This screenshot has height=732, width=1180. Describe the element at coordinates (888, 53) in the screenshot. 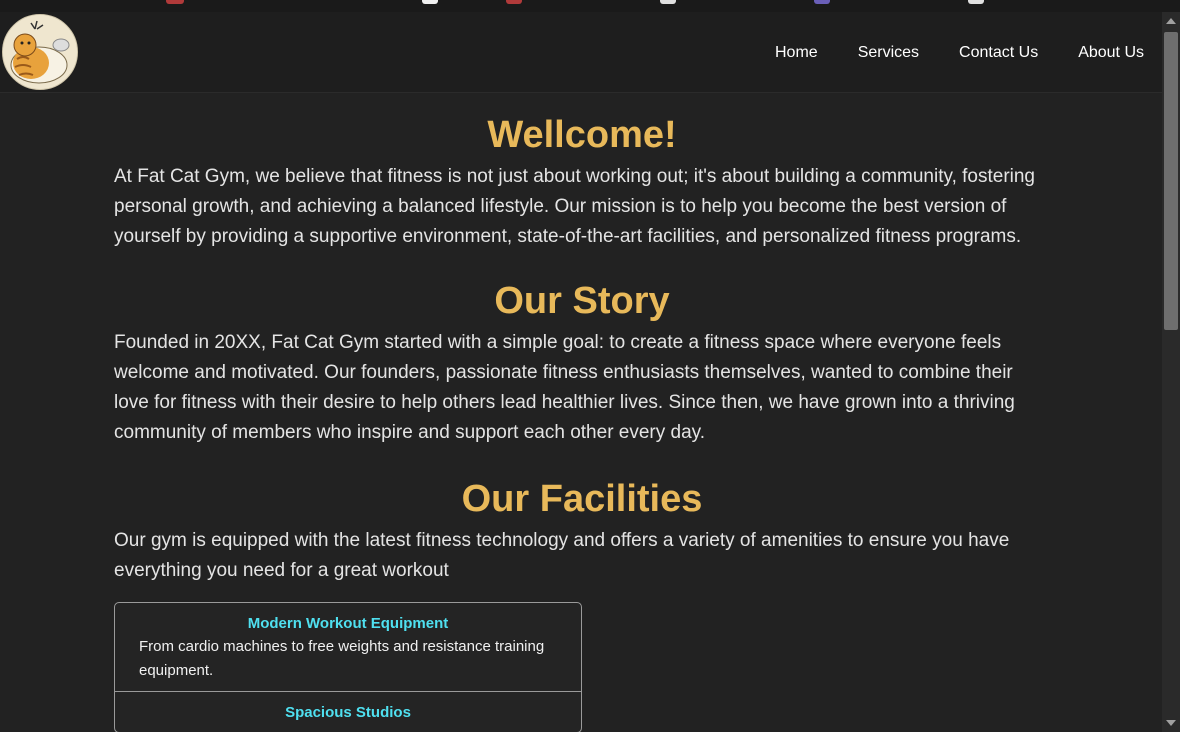

I see `nav-services-link: Services` at that location.